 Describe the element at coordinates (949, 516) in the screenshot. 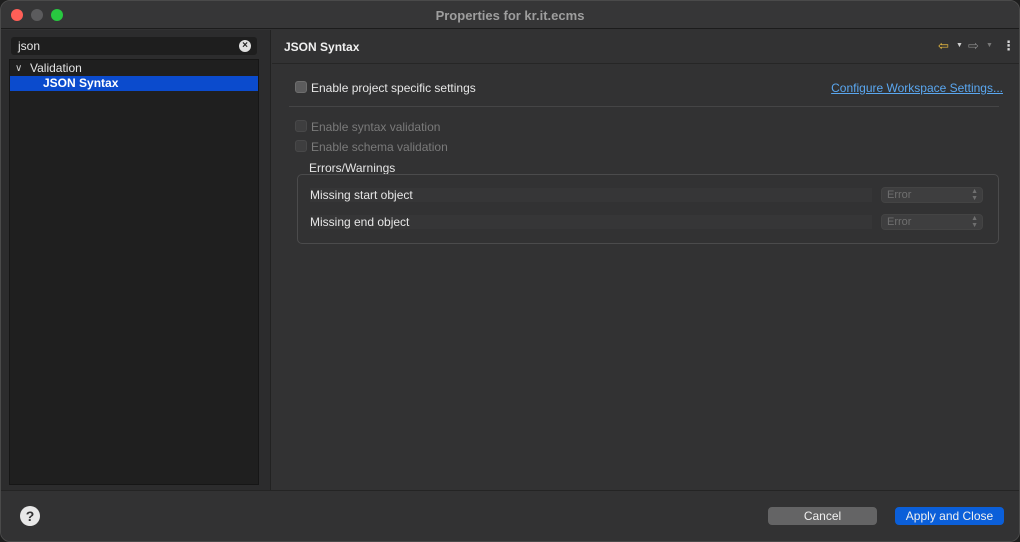

I see `apply-and-close-button: Apply and Close` at that location.